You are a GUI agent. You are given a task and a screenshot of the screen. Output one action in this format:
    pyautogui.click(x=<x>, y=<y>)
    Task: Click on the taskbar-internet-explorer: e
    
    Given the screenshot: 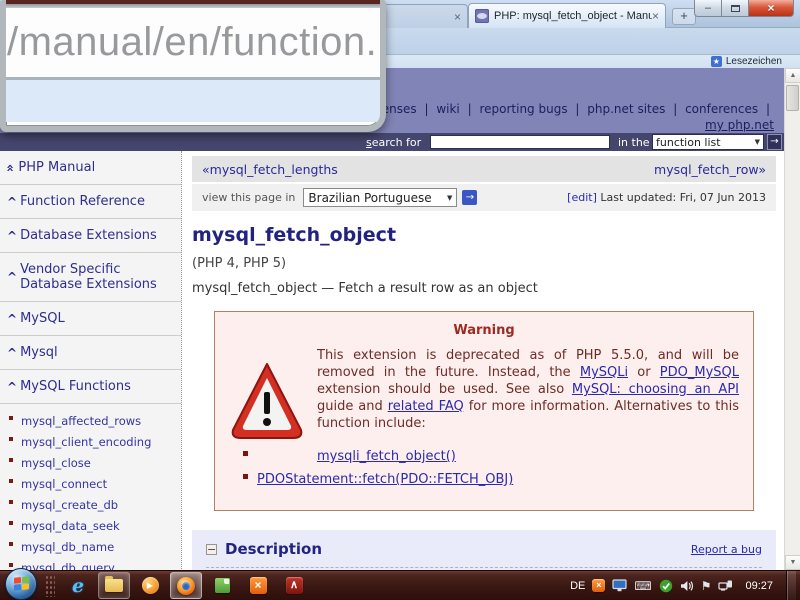 What is the action you would take?
    pyautogui.click(x=78, y=585)
    